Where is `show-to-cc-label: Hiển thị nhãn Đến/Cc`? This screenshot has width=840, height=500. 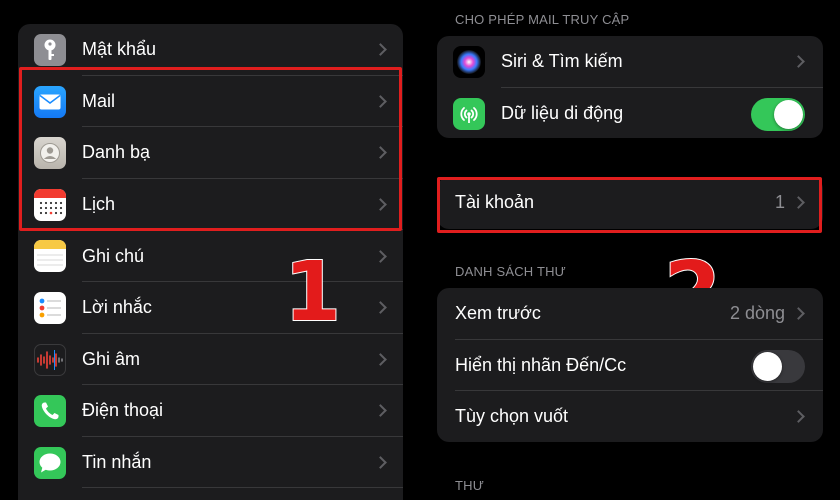 show-to-cc-label: Hiển thị nhãn Đến/Cc is located at coordinates (541, 364).